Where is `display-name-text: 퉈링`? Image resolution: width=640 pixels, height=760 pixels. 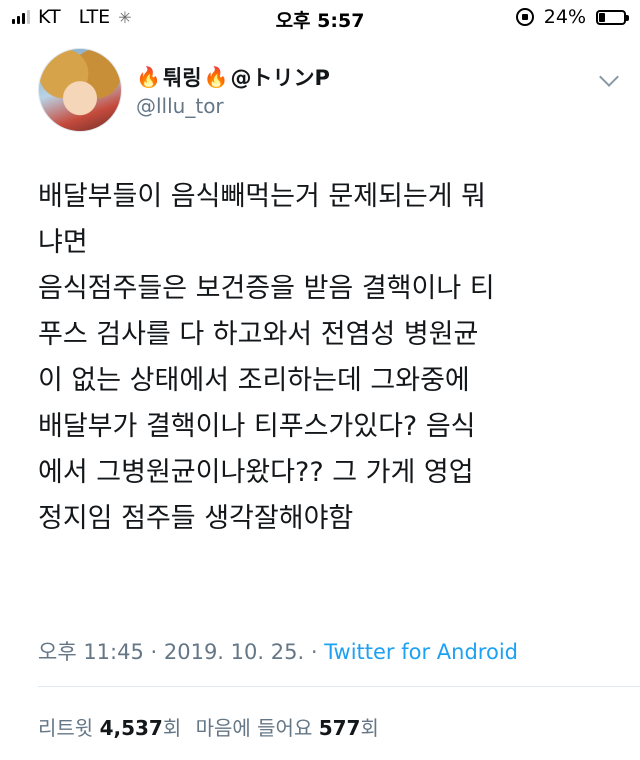 display-name-text: 퉈링 is located at coordinates (182, 78).